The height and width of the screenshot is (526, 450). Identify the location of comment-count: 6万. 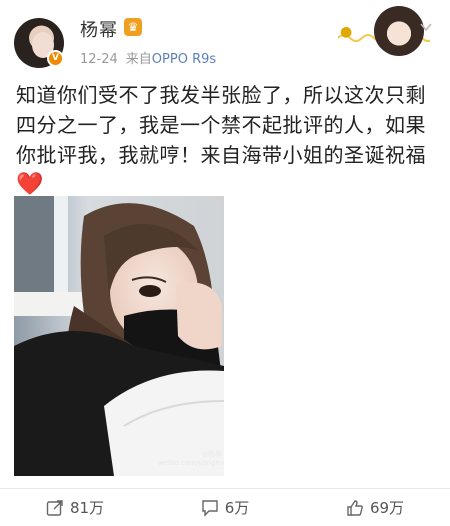
(237, 508).